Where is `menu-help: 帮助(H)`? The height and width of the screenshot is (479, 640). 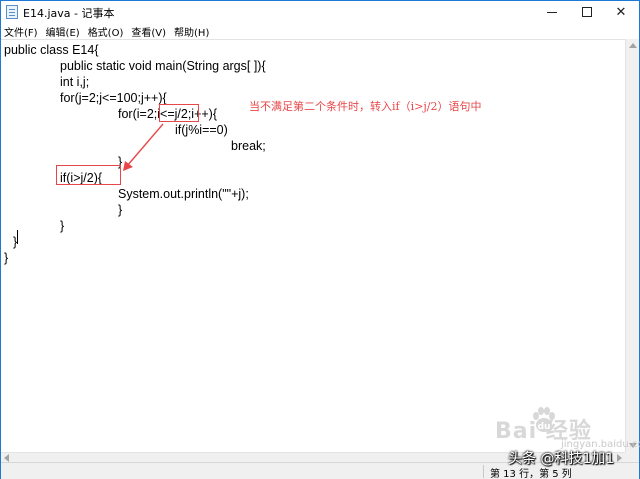
menu-help: 帮助(H) is located at coordinates (191, 31).